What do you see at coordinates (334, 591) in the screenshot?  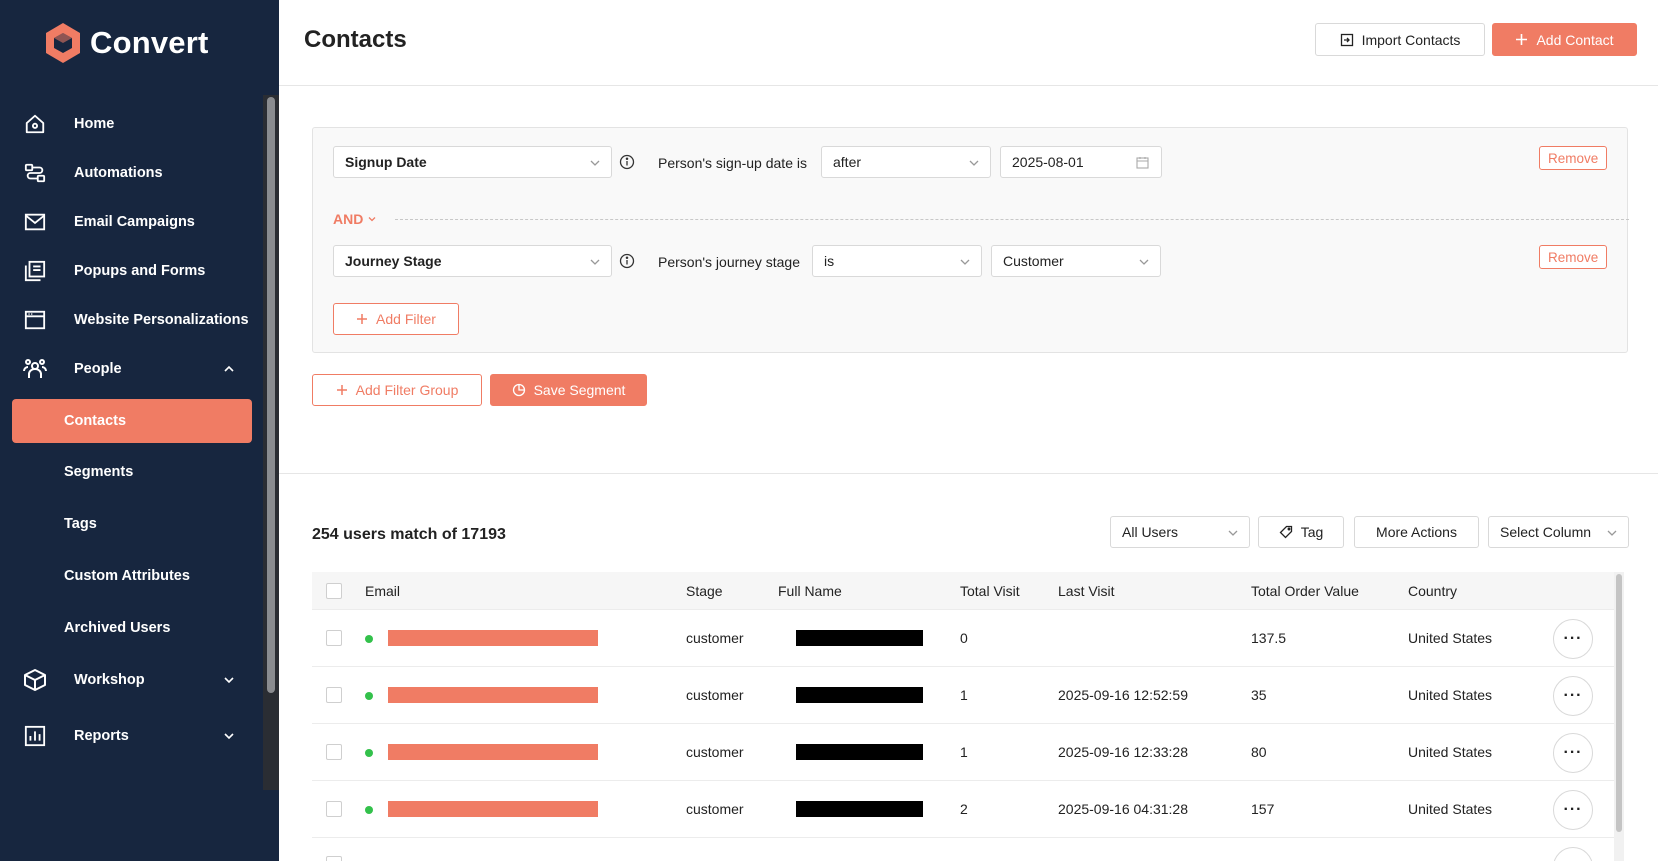 I see `select-all-checkbox` at bounding box center [334, 591].